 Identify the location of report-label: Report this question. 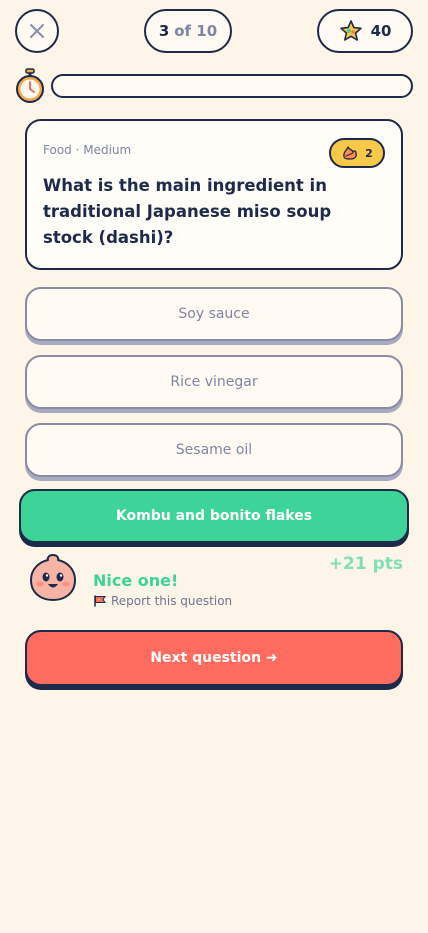
(172, 601).